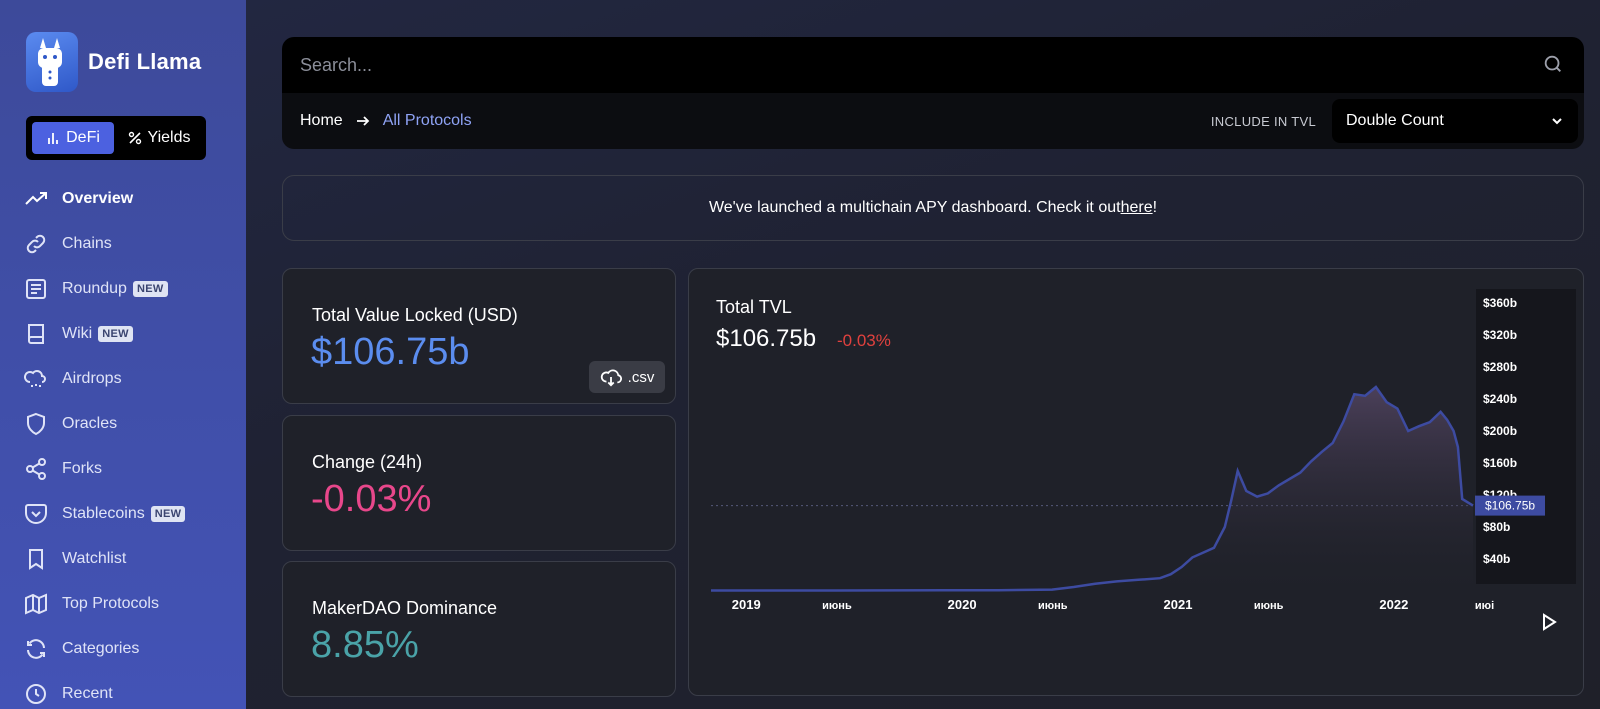 Image resolution: width=1600 pixels, height=709 pixels. Describe the element at coordinates (1549, 624) in the screenshot. I see `play-icon` at that location.